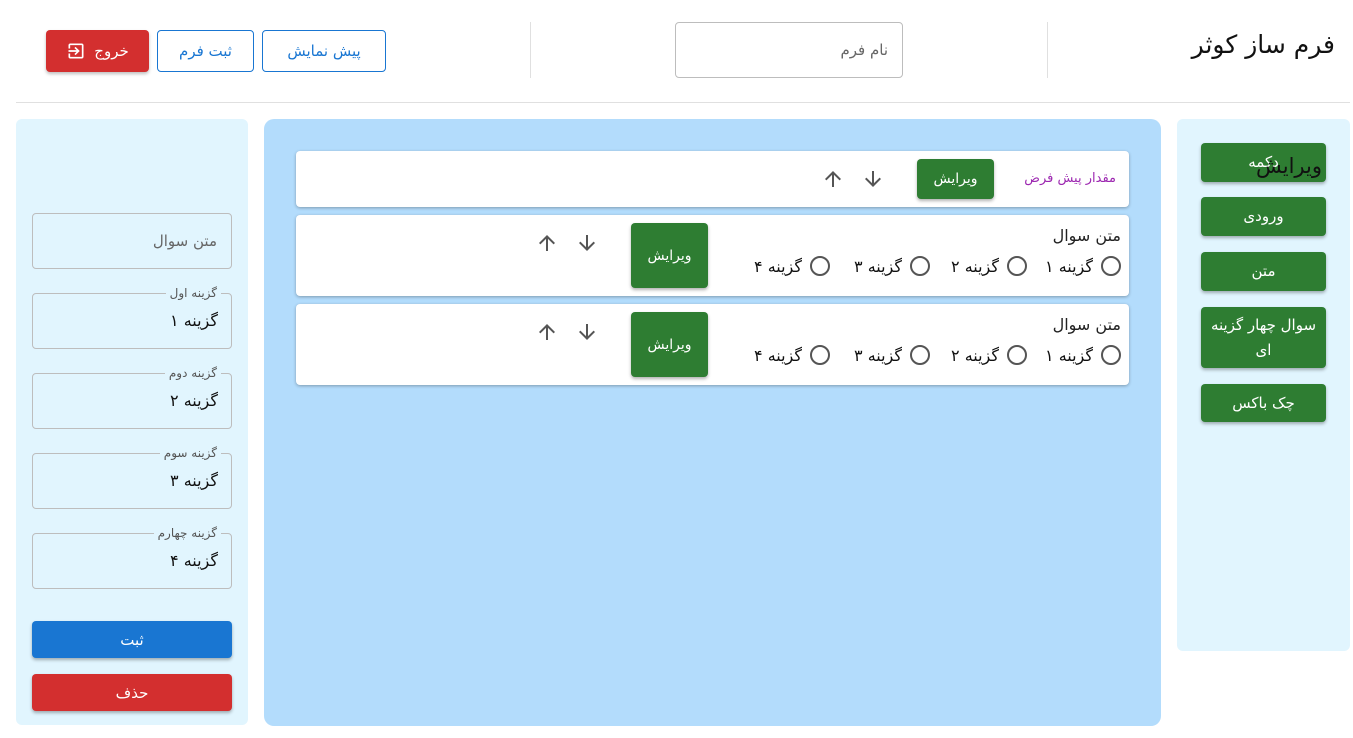 This screenshot has width=1353, height=738. I want to click on option-2-field: گزینه دوم گزینه ۲, so click(132, 397).